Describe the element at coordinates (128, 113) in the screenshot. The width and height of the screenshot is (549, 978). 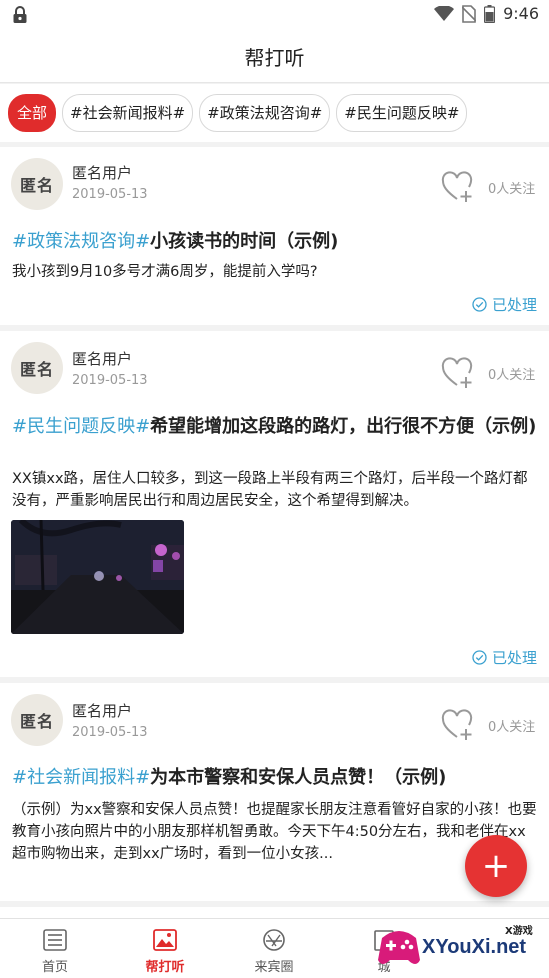
I see `tab-social-news: #社会新闻报料#` at that location.